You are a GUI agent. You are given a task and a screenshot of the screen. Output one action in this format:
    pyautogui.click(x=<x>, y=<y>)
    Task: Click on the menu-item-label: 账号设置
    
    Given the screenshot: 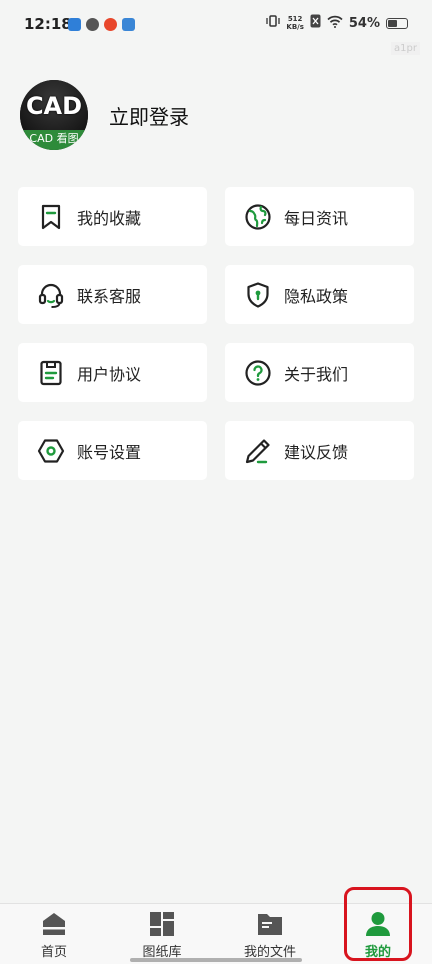 What is the action you would take?
    pyautogui.click(x=109, y=452)
    